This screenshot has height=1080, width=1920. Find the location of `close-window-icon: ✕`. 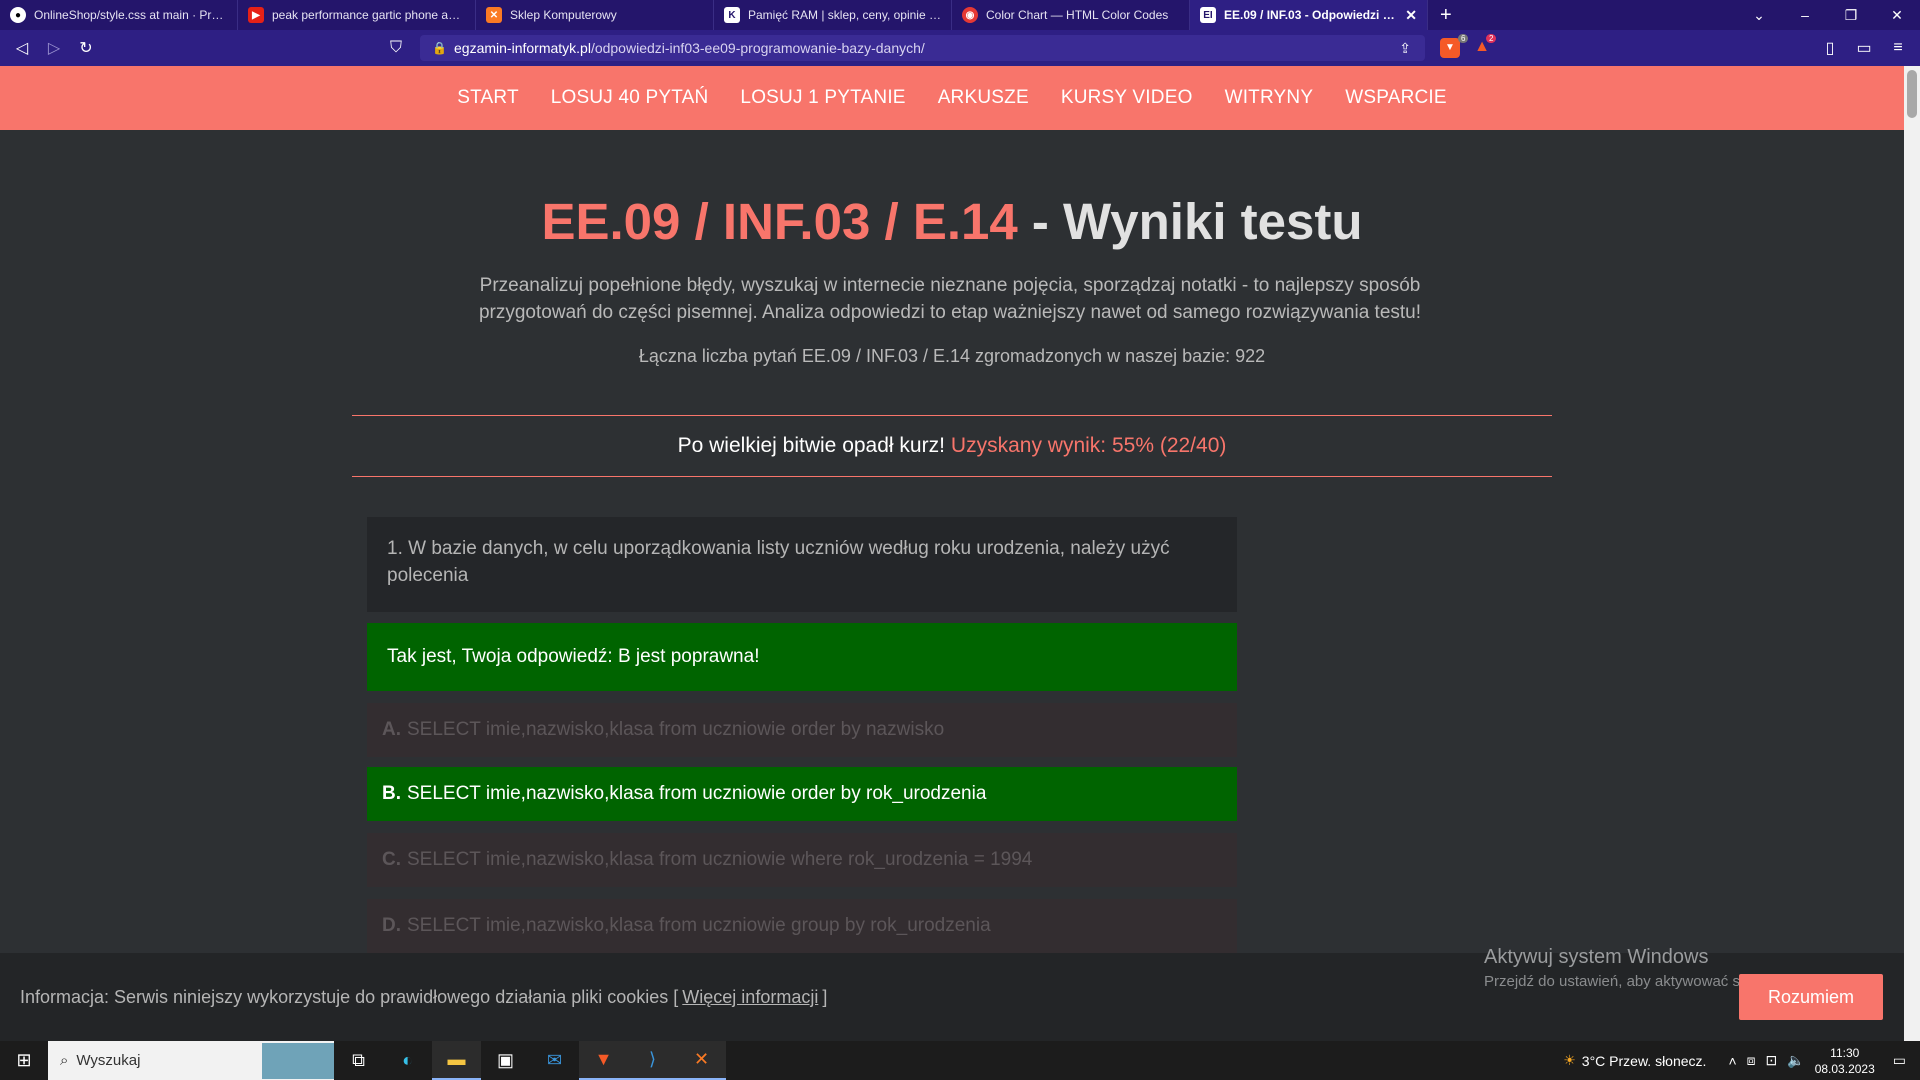

close-window-icon: ✕ is located at coordinates (1897, 15).